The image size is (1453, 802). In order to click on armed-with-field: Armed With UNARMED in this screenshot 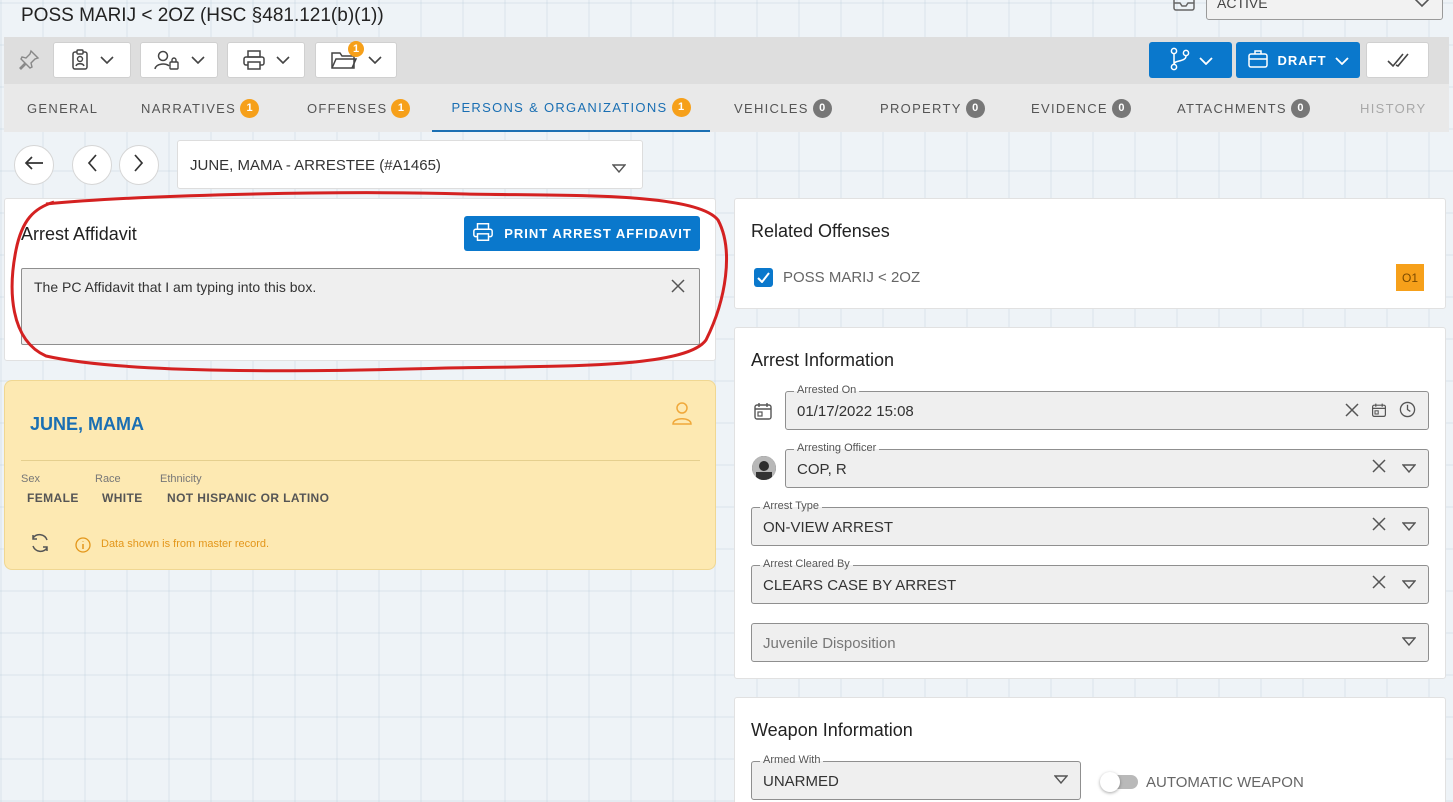, I will do `click(916, 777)`.